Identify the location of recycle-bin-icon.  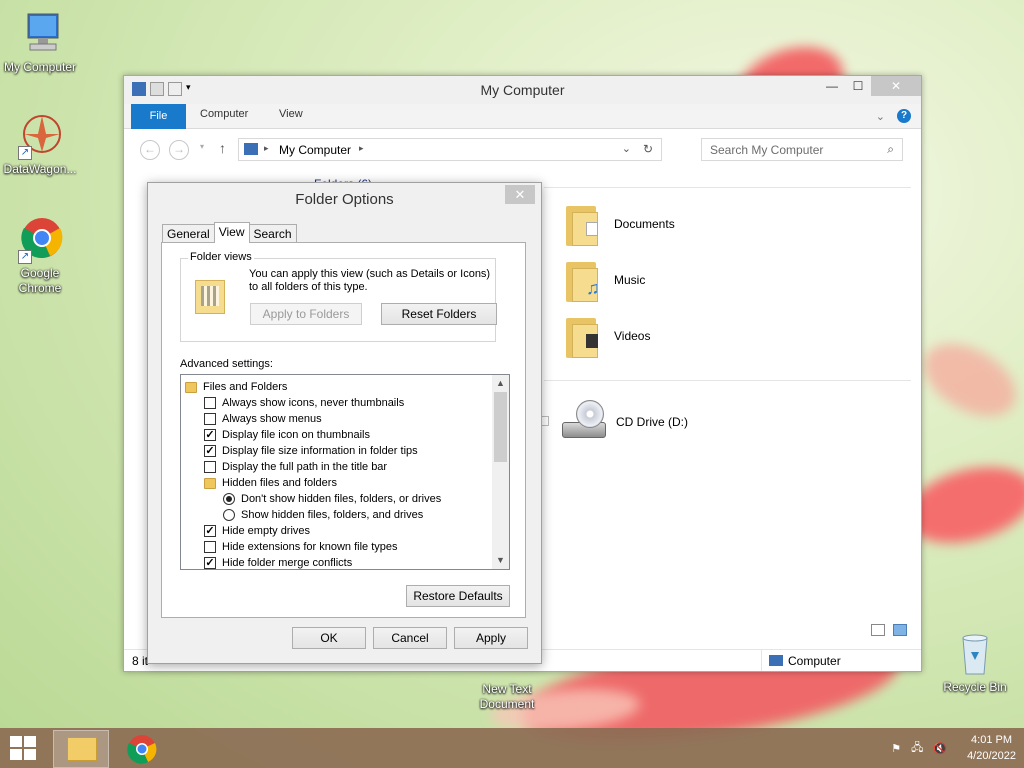
(975, 654).